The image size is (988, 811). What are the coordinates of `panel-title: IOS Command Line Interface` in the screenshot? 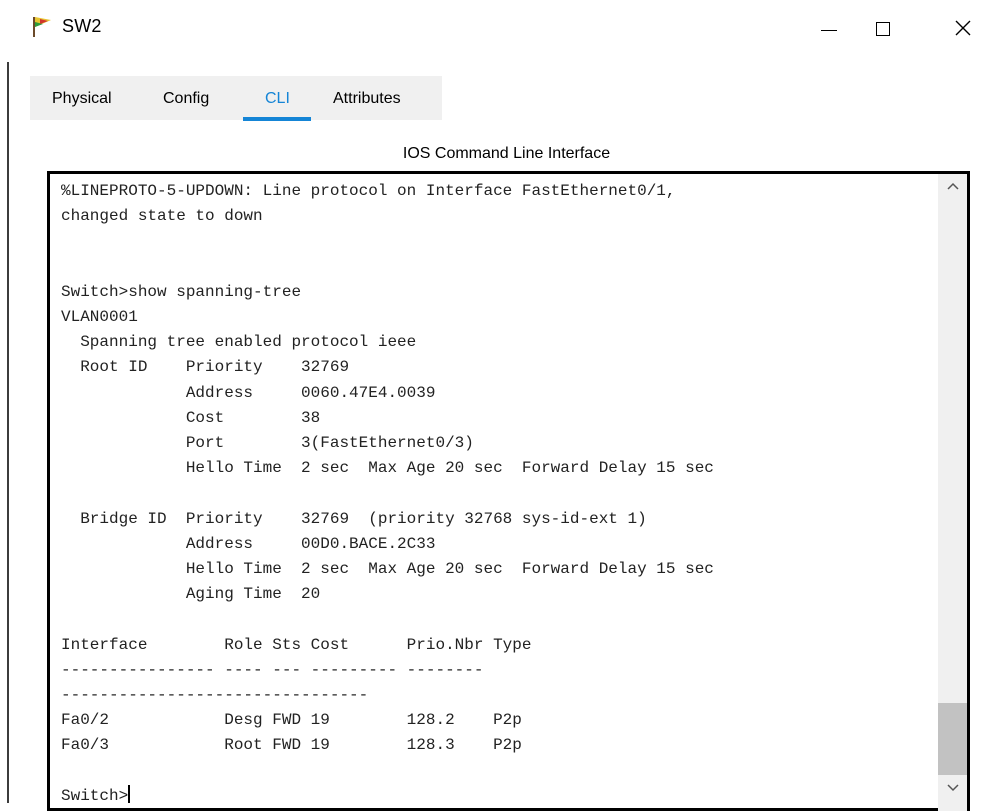 It's located at (506, 153).